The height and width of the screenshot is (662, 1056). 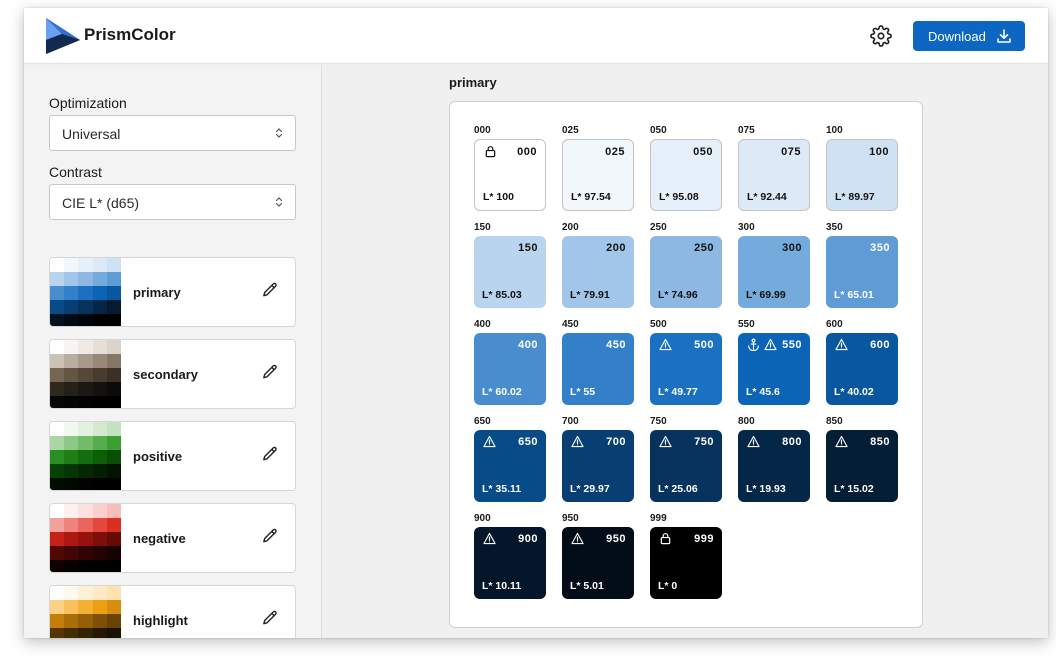 I want to click on swatch-step-label: 650, so click(x=482, y=421).